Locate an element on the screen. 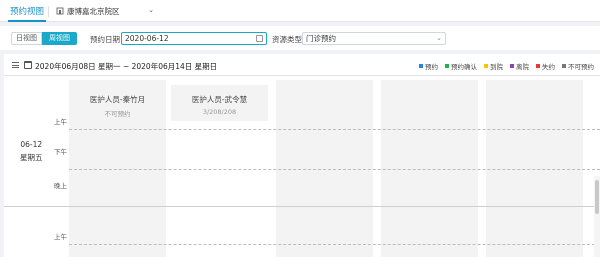  date-input: 2020-06-12 is located at coordinates (194, 38).